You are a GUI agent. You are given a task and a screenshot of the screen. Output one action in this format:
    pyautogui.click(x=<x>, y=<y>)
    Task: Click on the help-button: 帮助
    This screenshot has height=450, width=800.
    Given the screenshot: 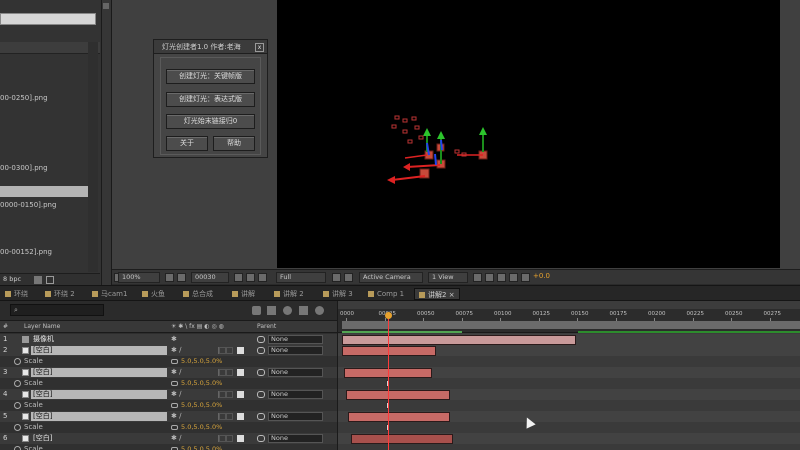 What is the action you would take?
    pyautogui.click(x=234, y=143)
    